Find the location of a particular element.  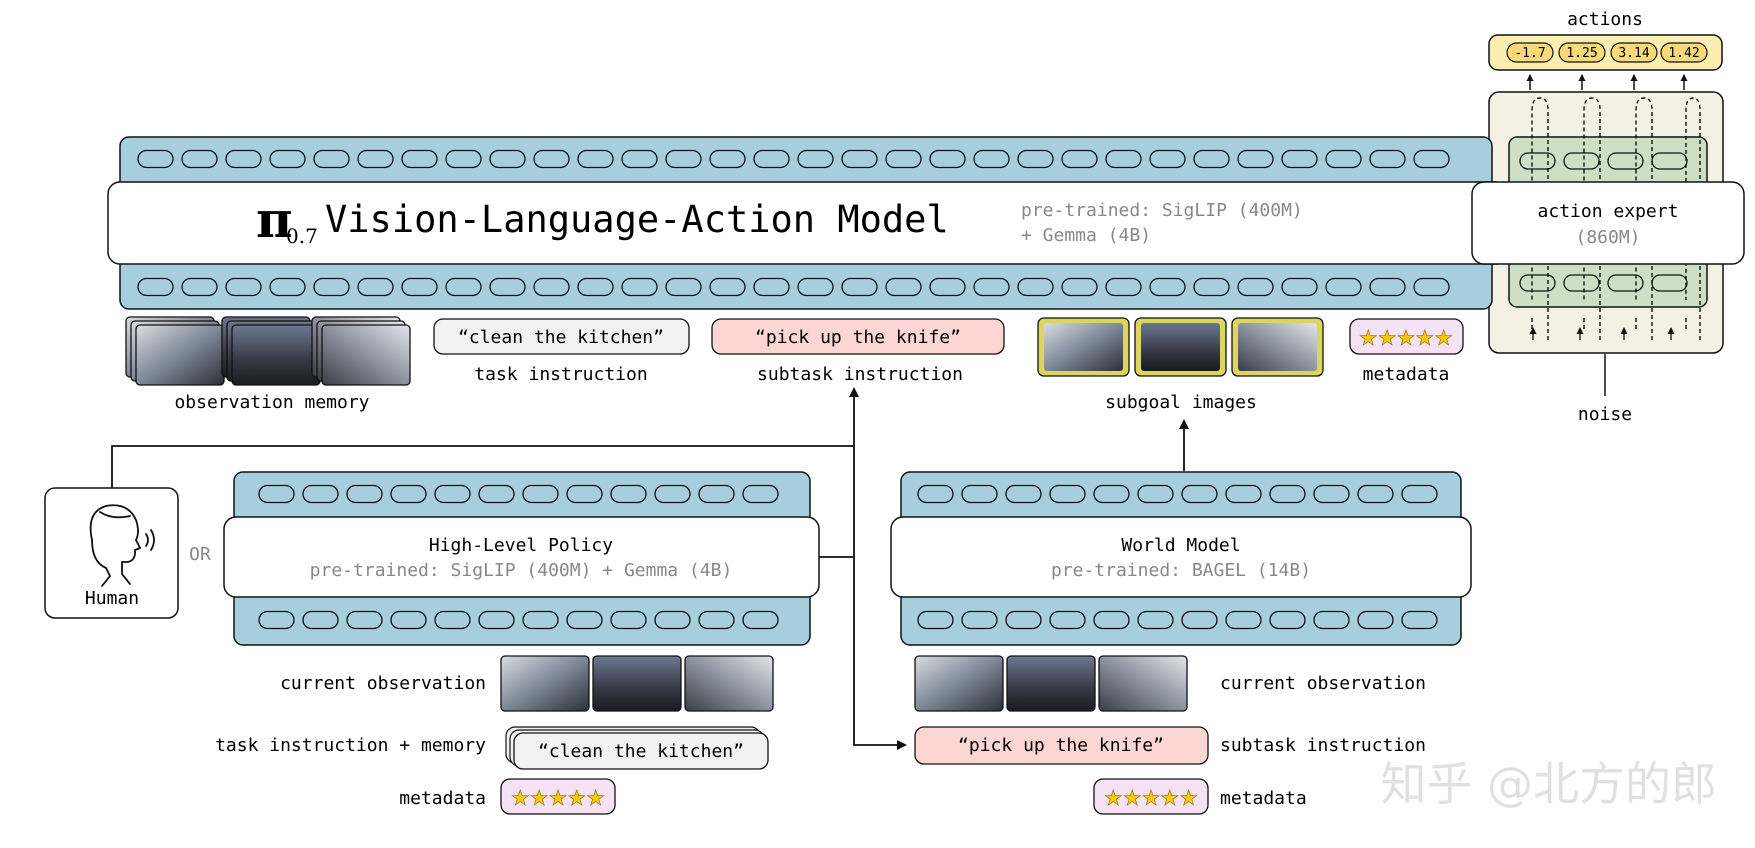

hlp-current-observation-images is located at coordinates (637, 683).